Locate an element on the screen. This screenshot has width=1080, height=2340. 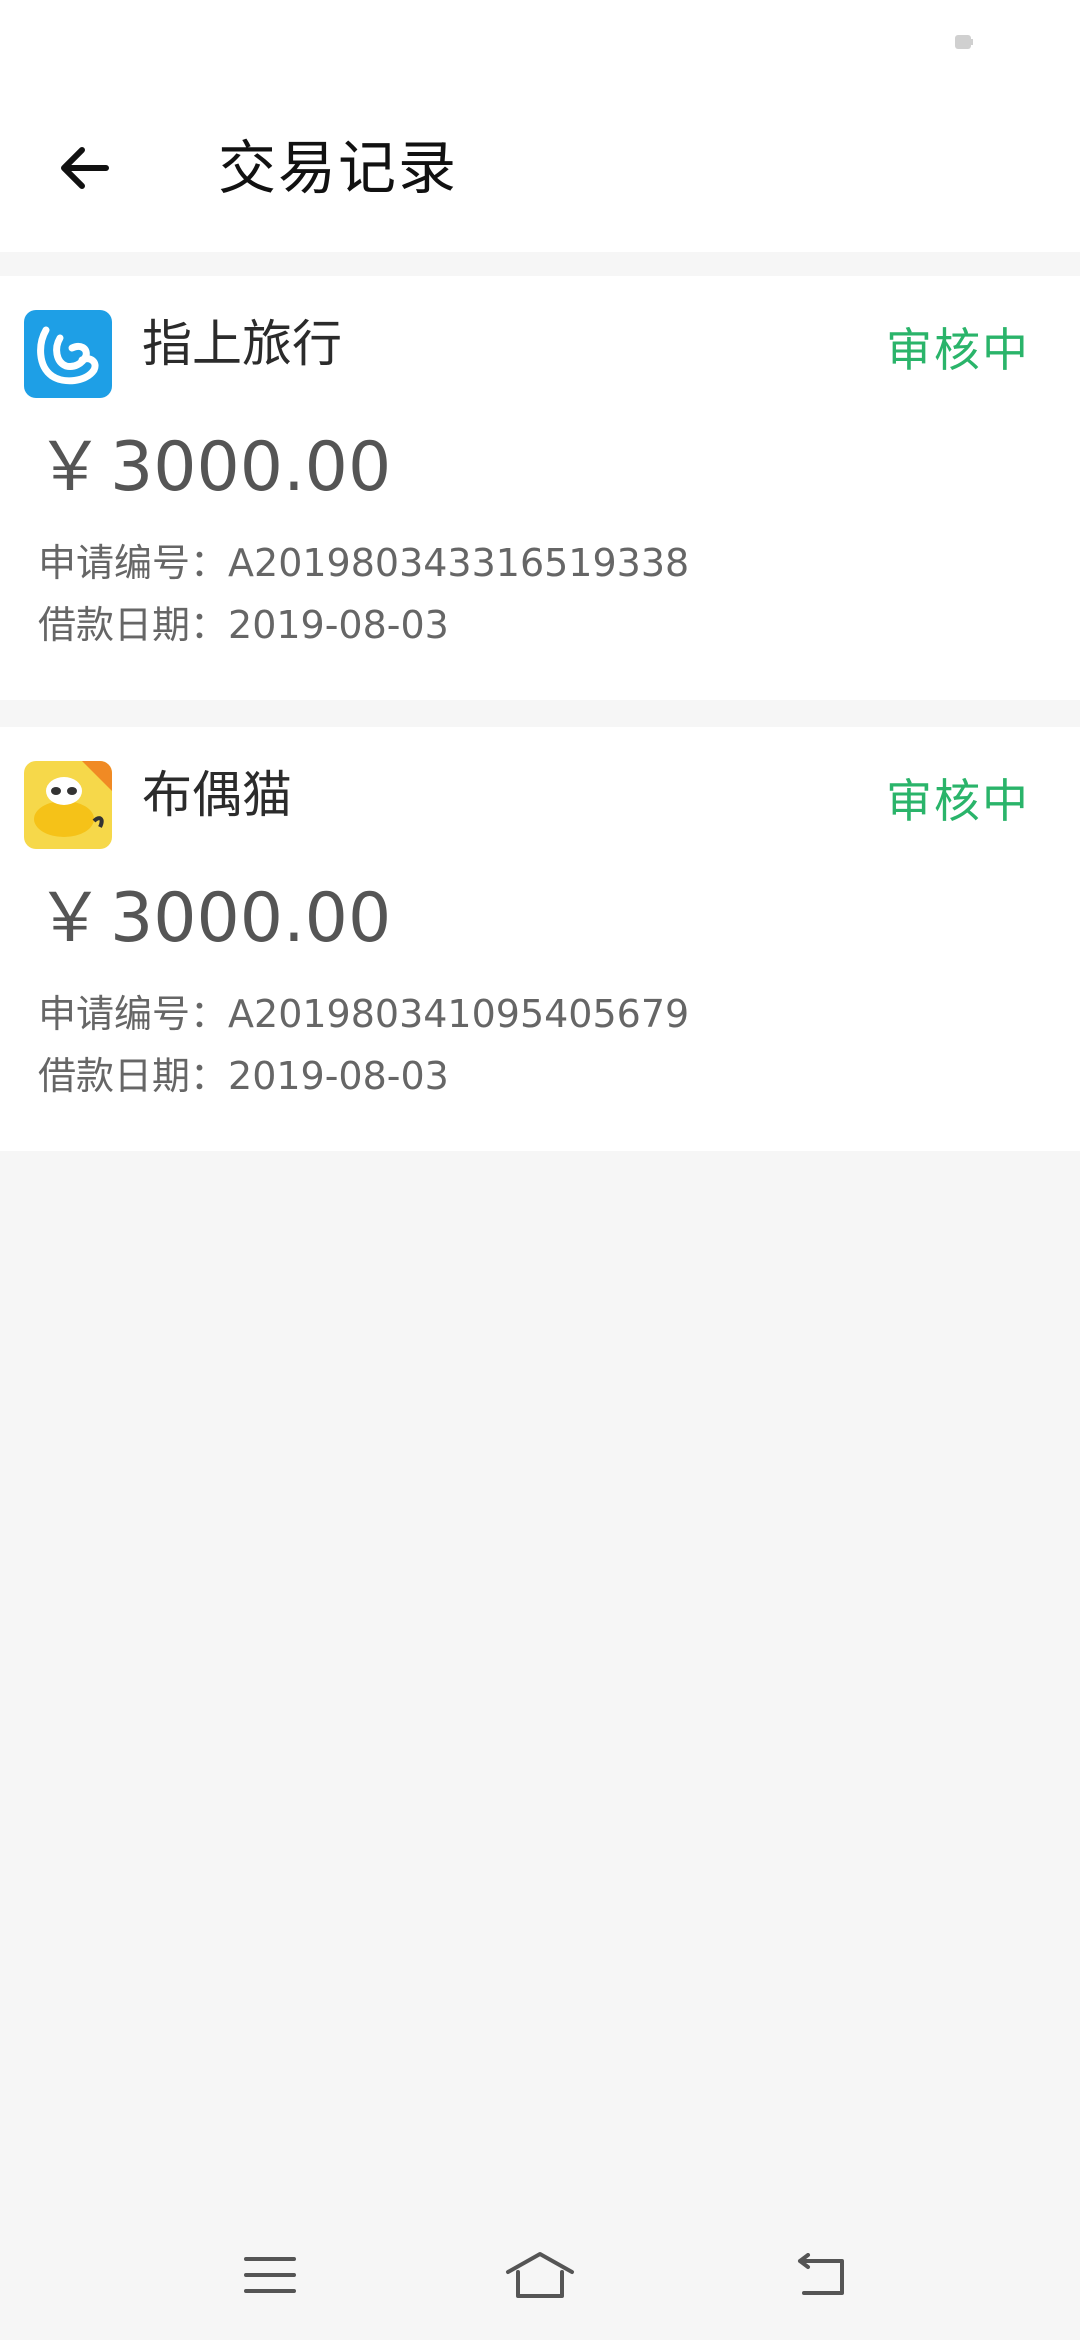
system-nav-bar is located at coordinates (540, 2270).